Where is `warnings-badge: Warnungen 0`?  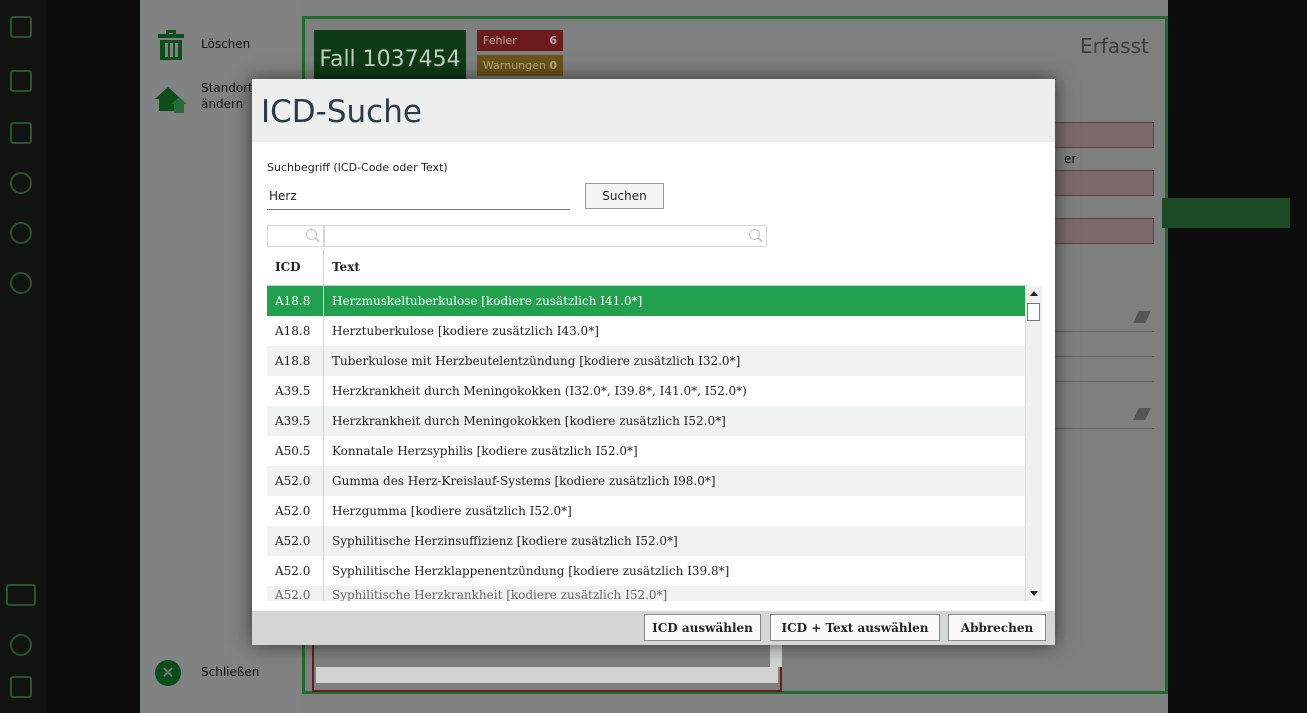
warnings-badge: Warnungen 0 is located at coordinates (520, 65).